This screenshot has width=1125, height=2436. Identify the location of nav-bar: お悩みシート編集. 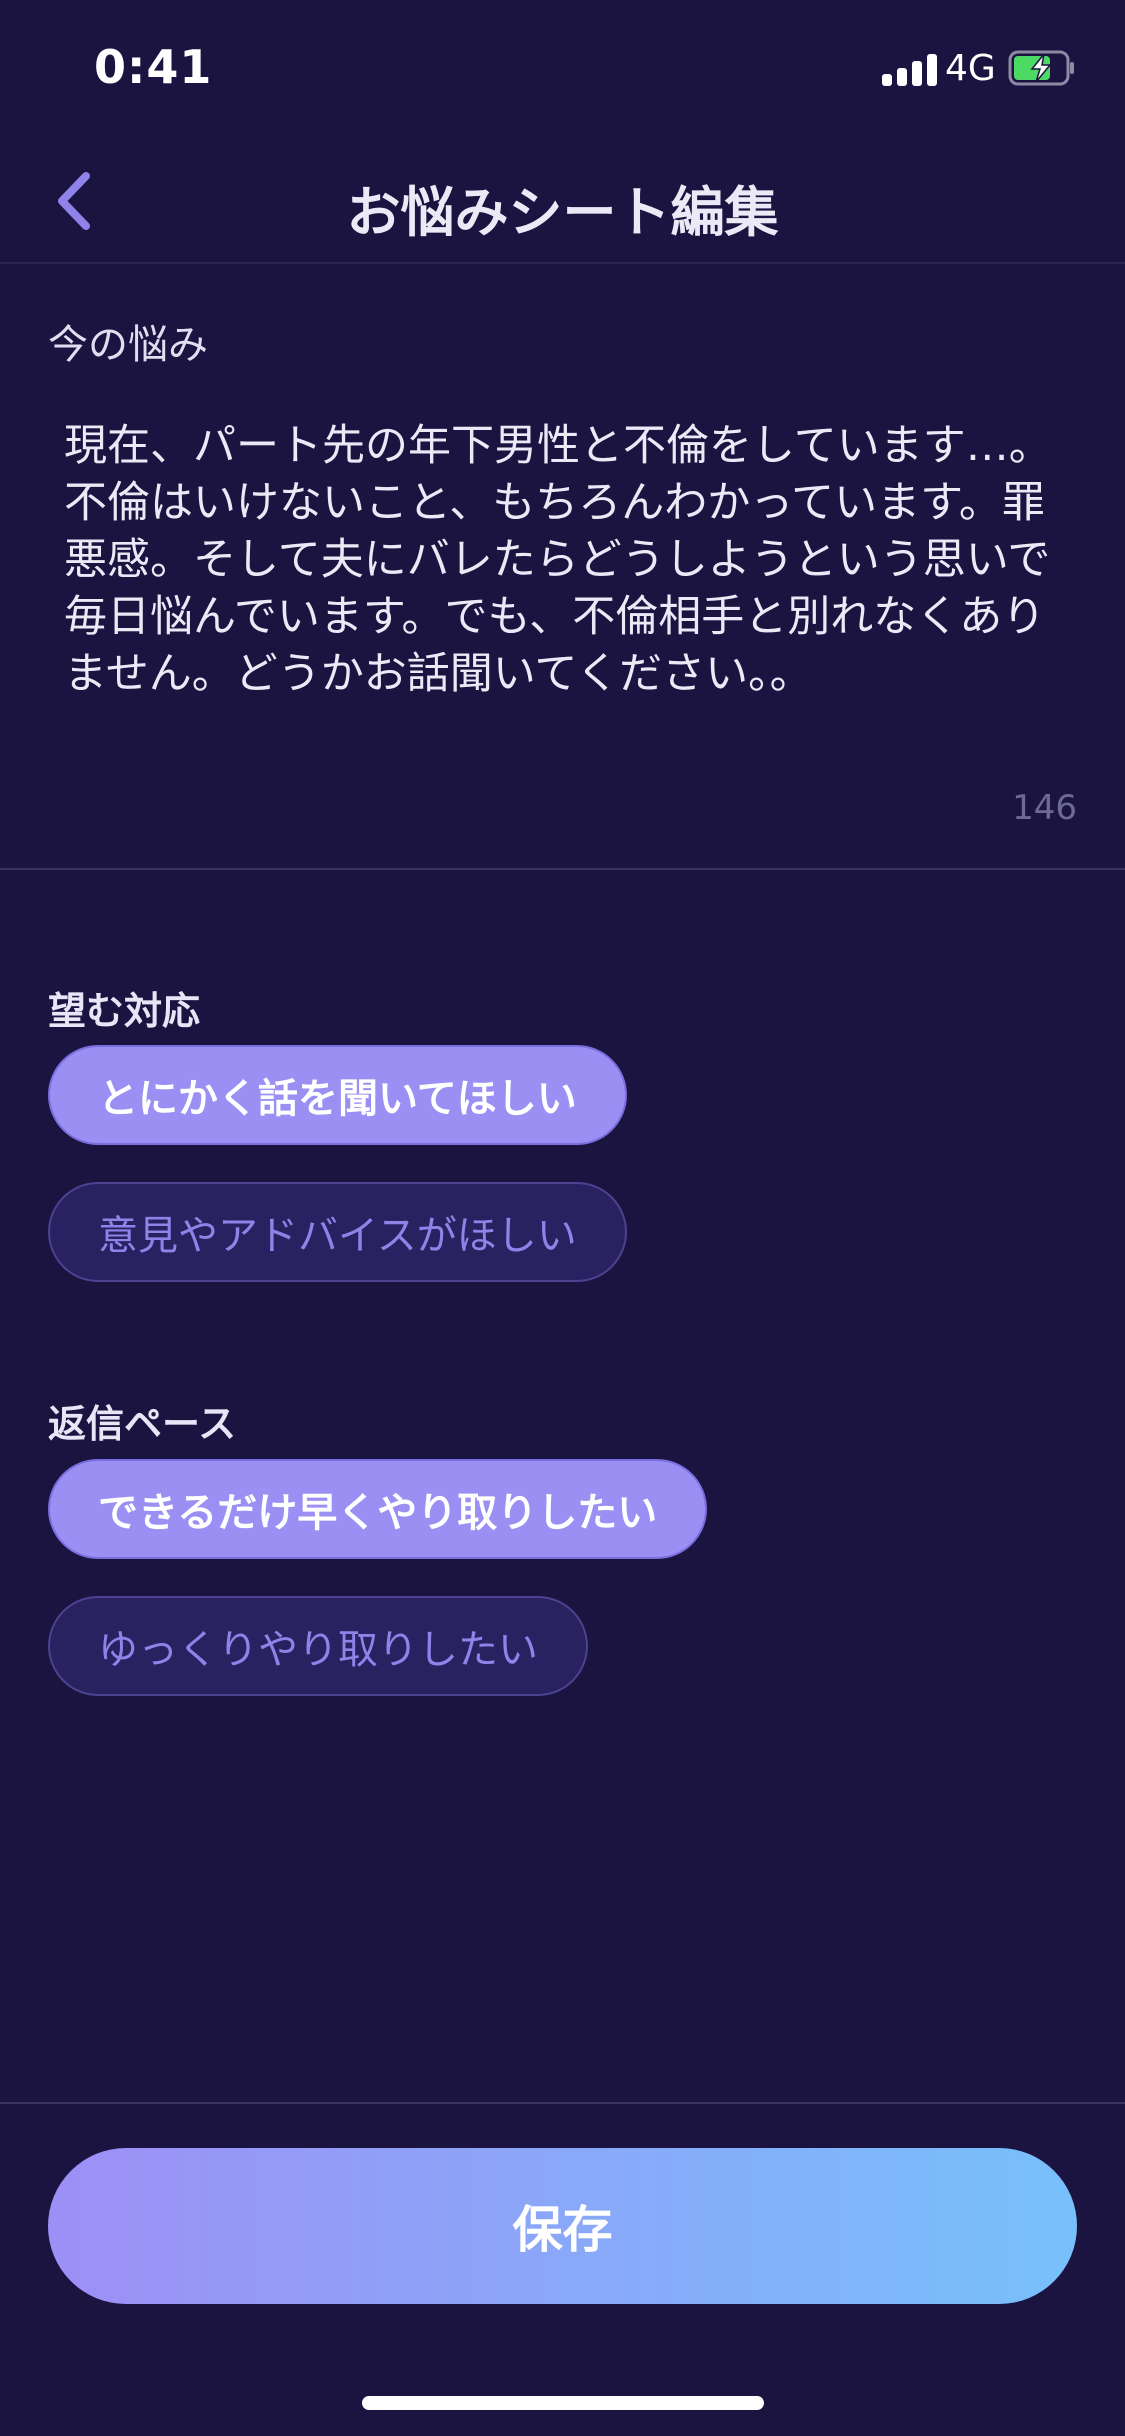
(562, 202).